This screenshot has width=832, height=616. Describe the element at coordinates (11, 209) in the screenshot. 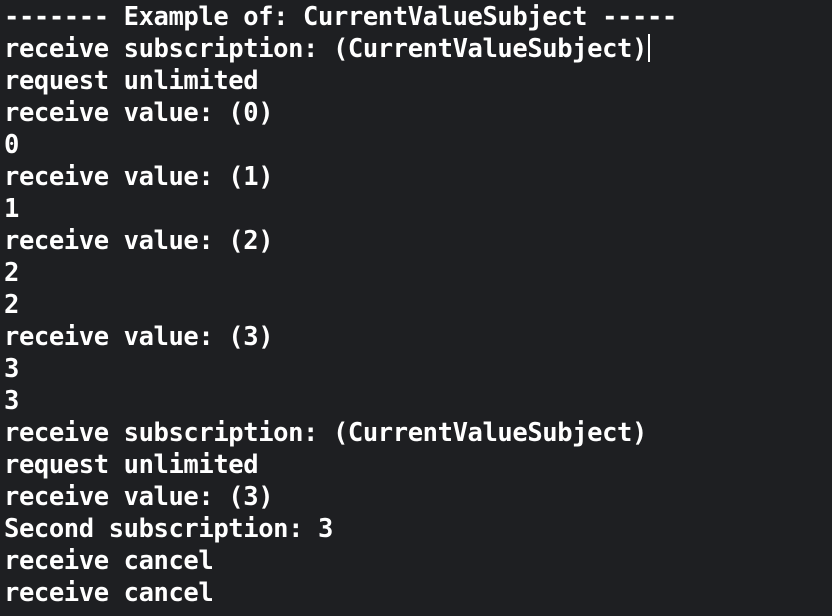

I see `console-line-text: 1` at that location.